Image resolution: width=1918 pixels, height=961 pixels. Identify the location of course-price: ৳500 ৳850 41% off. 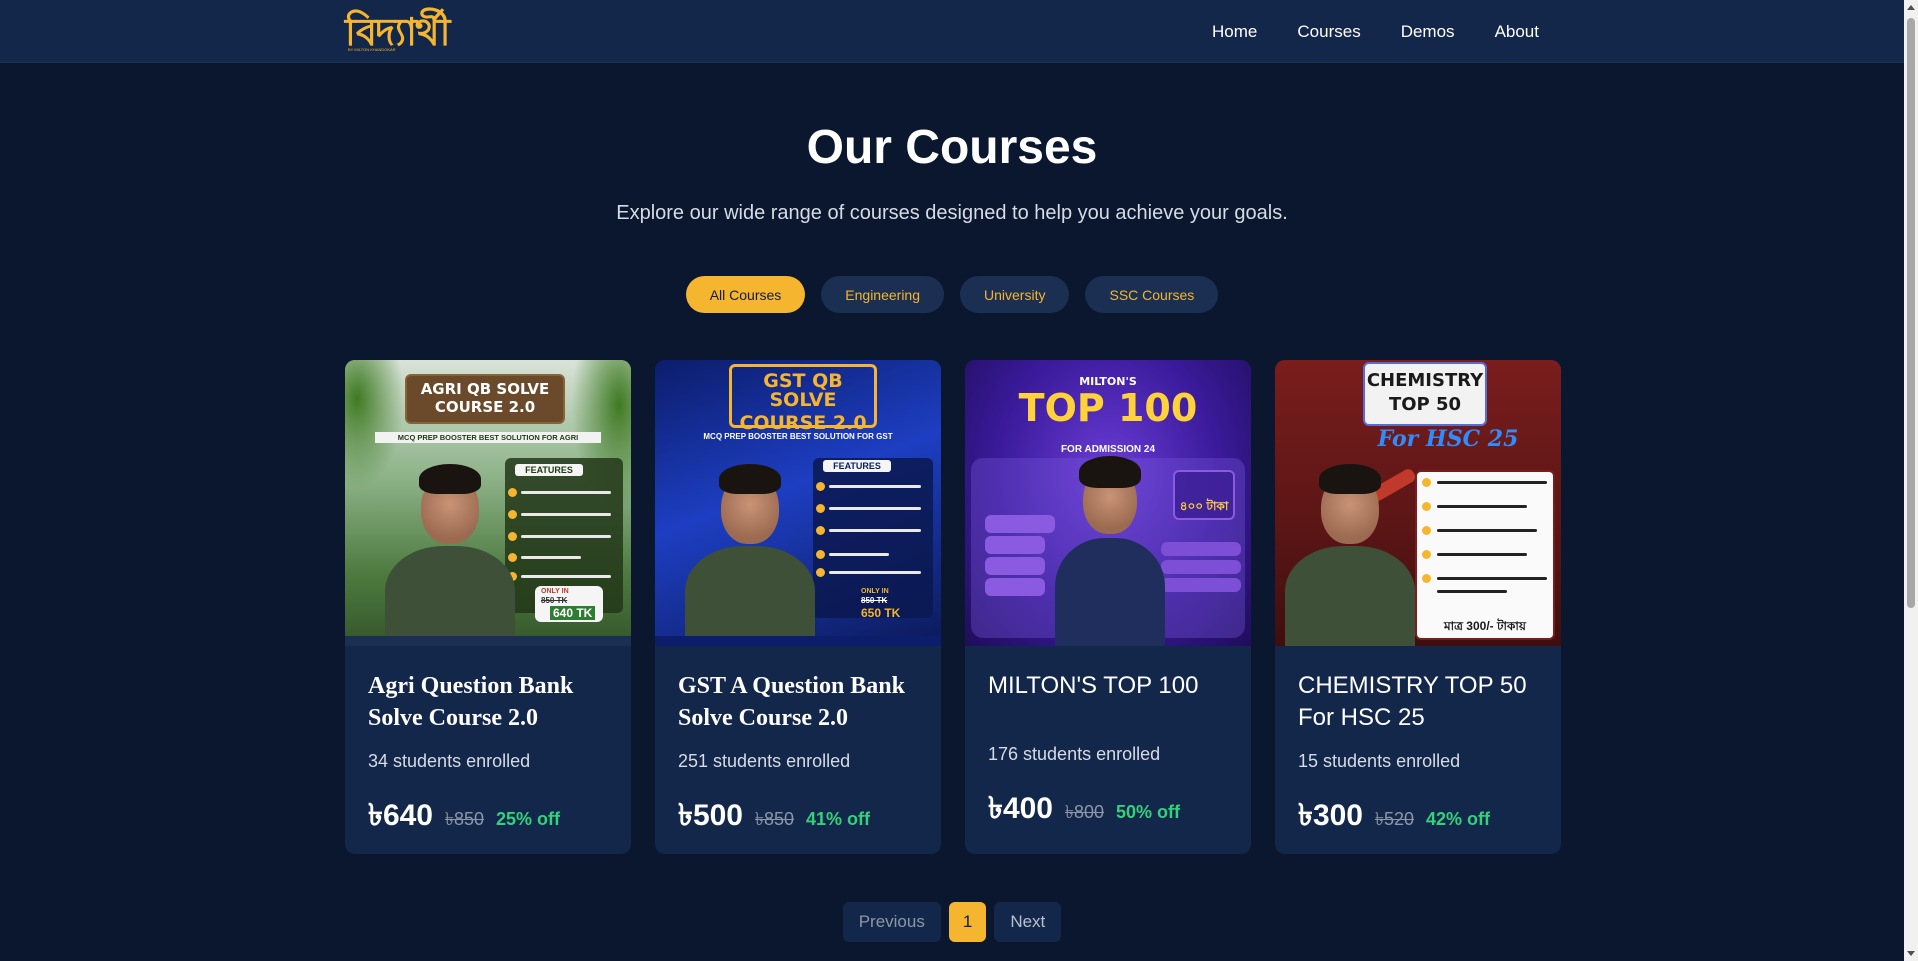
(774, 816).